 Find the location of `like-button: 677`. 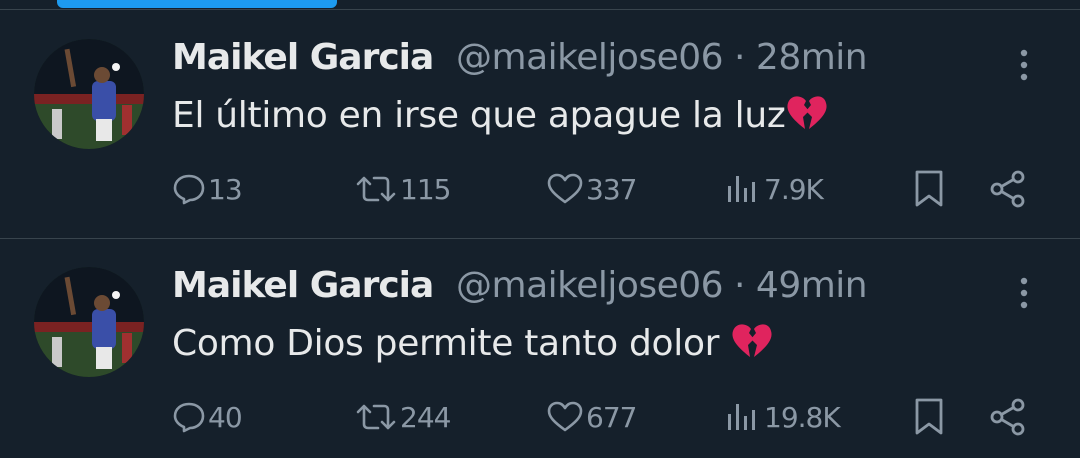

like-button: 677 is located at coordinates (591, 417).